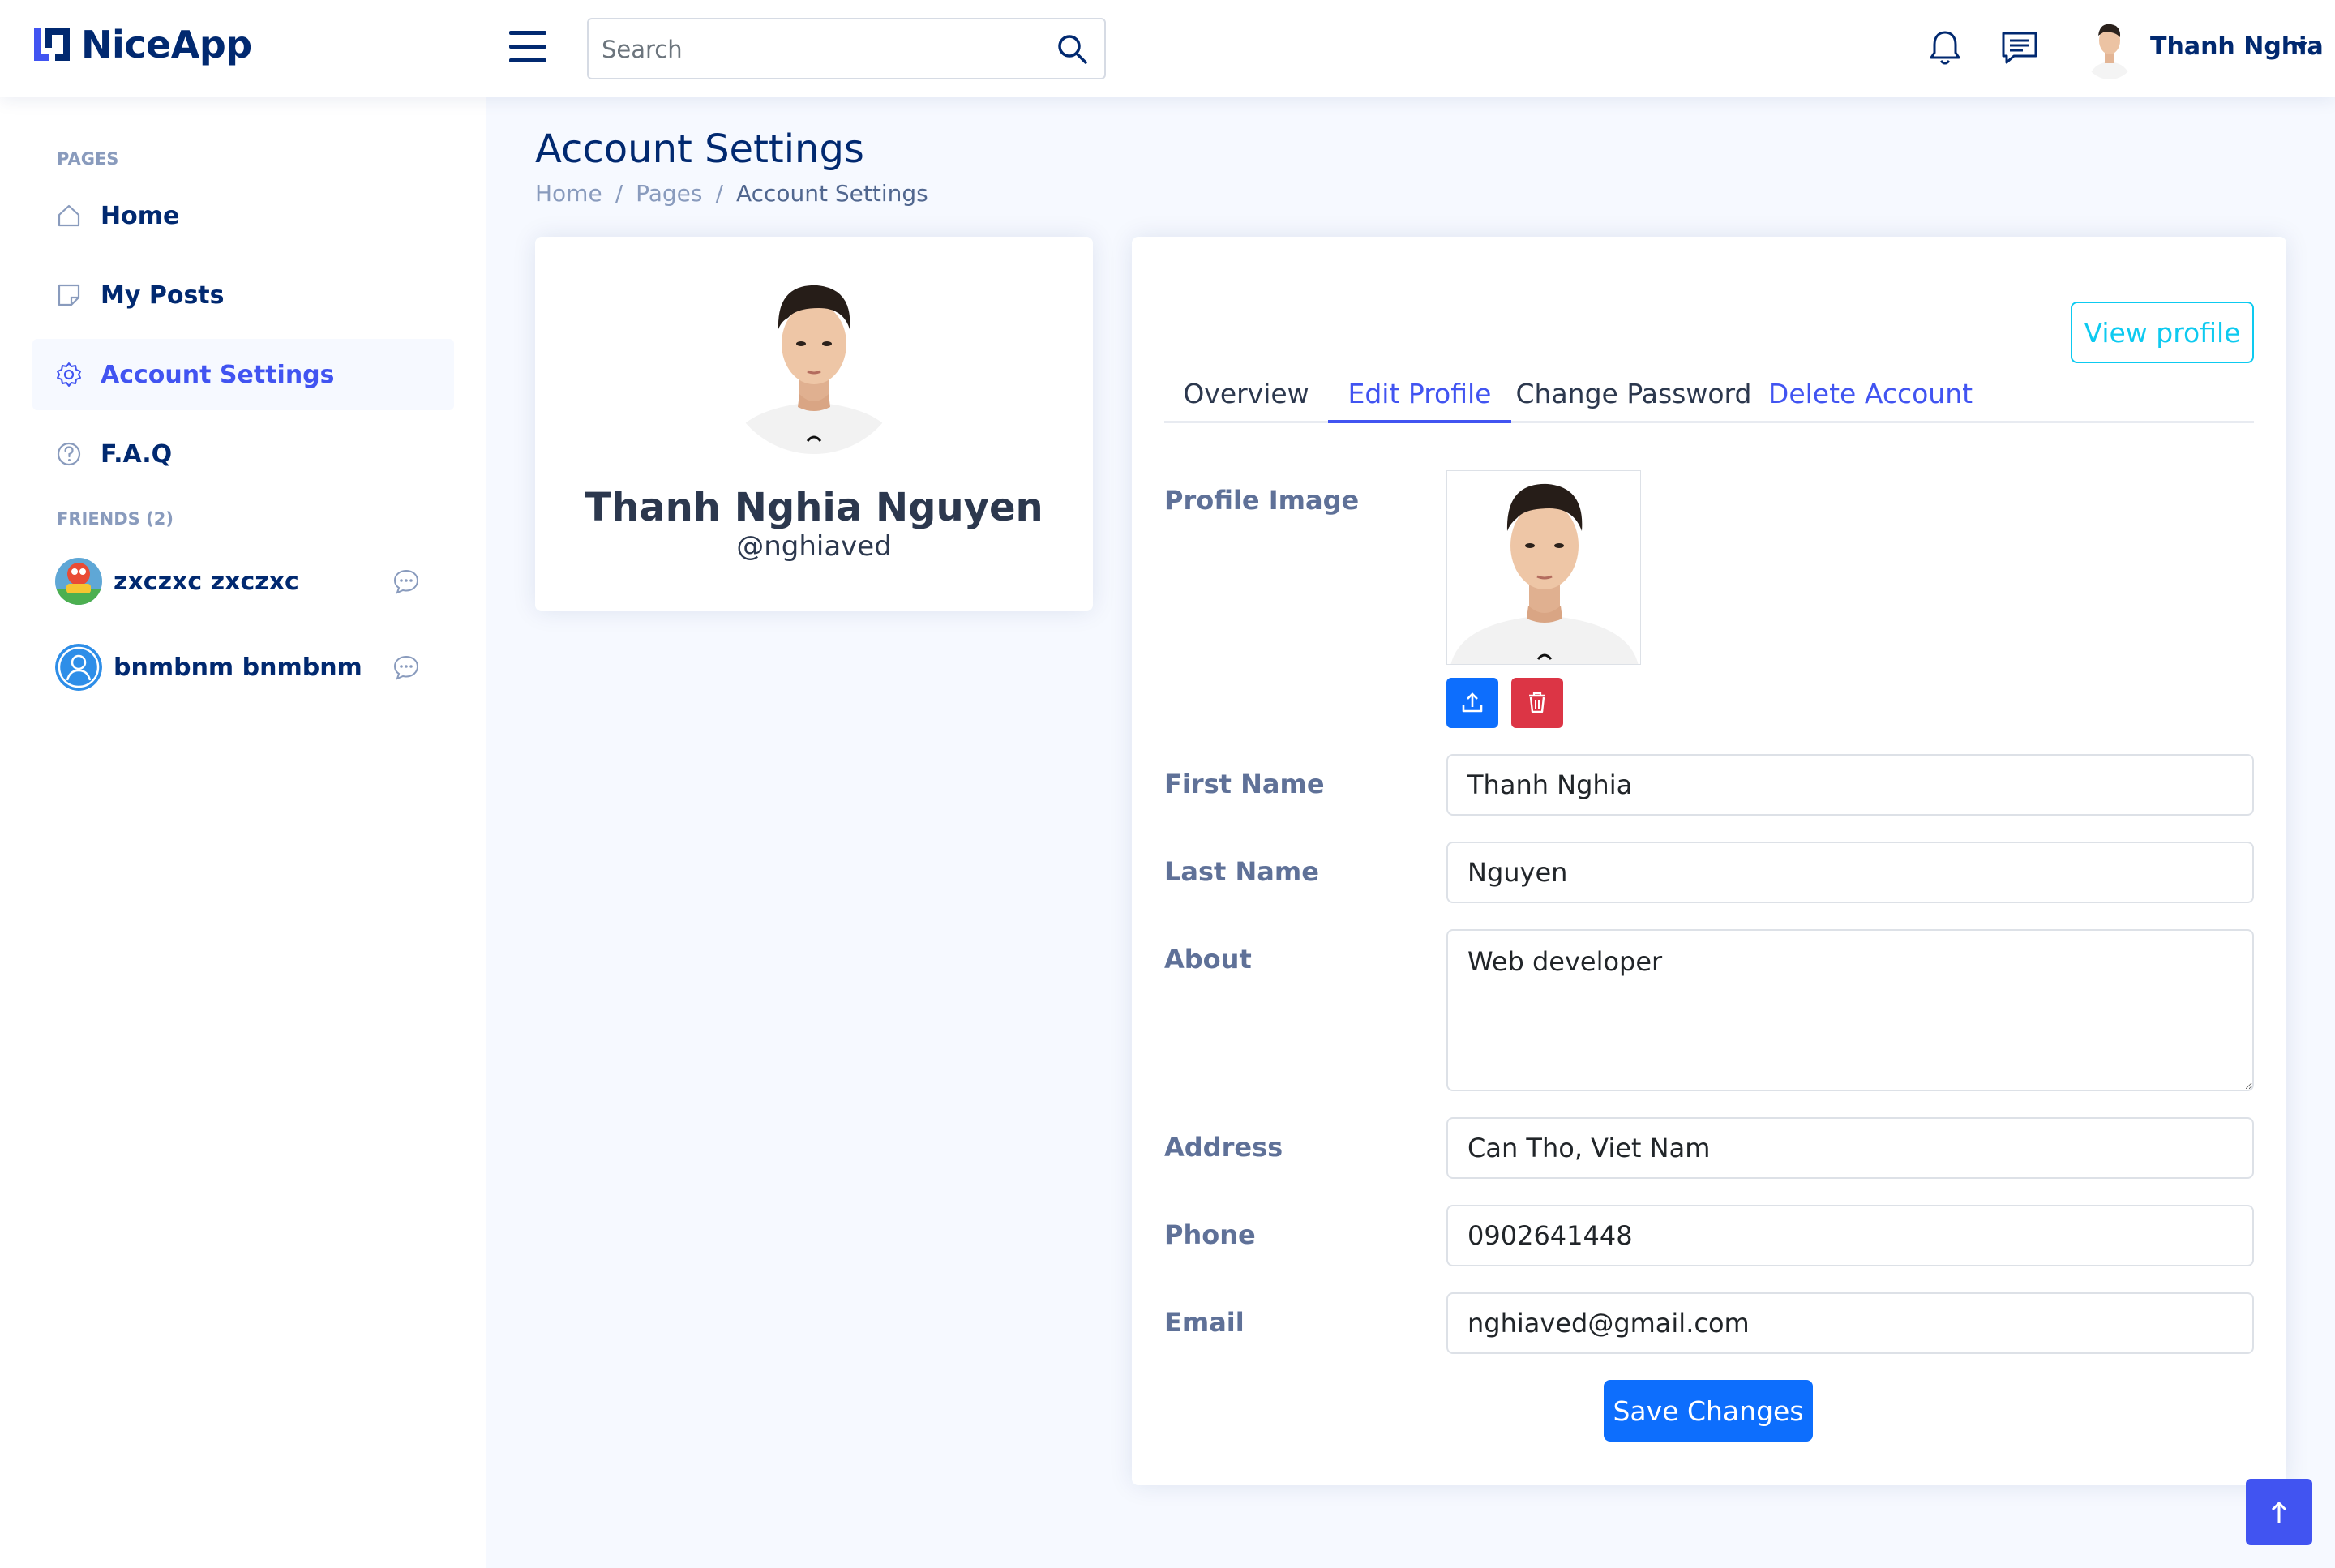 The width and height of the screenshot is (2335, 1568). I want to click on friend-name: zxczxc zxczxc, so click(206, 581).